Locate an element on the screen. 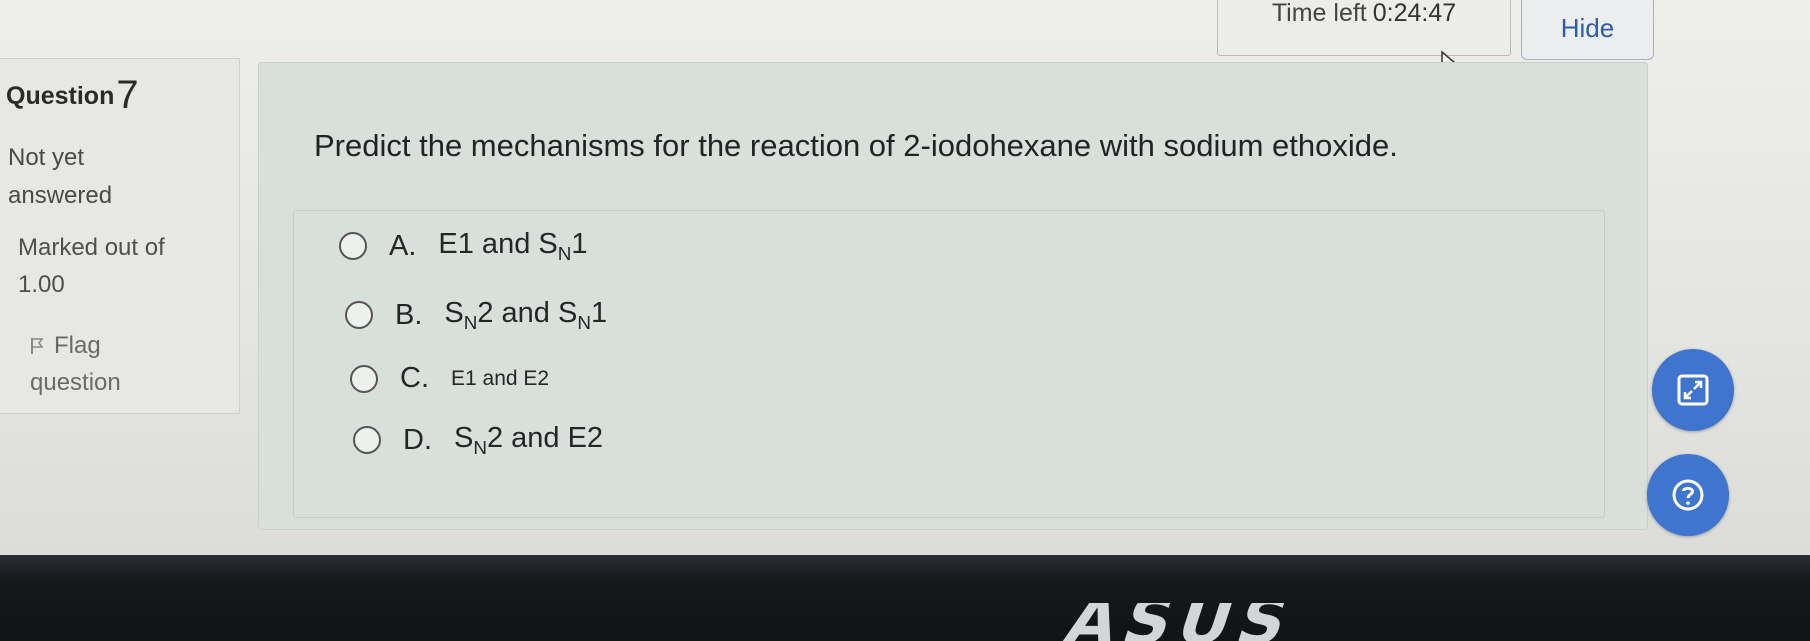 The height and width of the screenshot is (641, 1810). option-a-text: E1 and SN1 is located at coordinates (513, 246).